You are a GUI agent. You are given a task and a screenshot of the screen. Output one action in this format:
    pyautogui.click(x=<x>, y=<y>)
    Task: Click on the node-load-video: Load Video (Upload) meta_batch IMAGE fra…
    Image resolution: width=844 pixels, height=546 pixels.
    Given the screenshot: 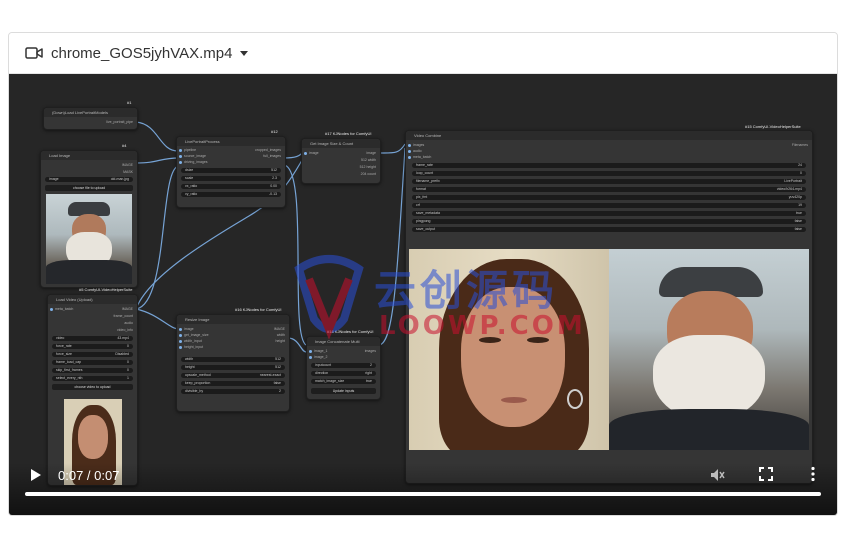 What is the action you would take?
    pyautogui.click(x=92, y=390)
    